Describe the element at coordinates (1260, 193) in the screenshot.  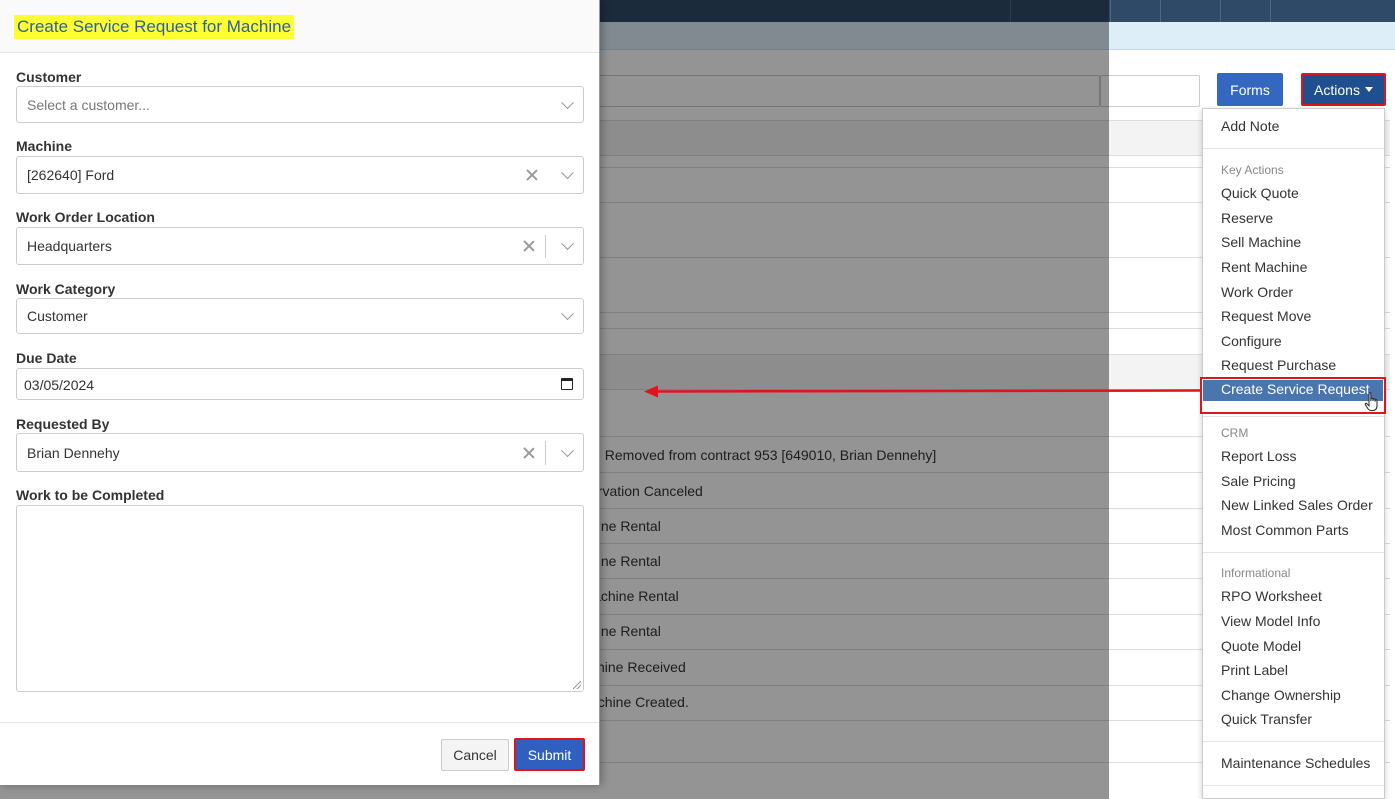
I see `menu-item-quick-quote: Quick Quote` at that location.